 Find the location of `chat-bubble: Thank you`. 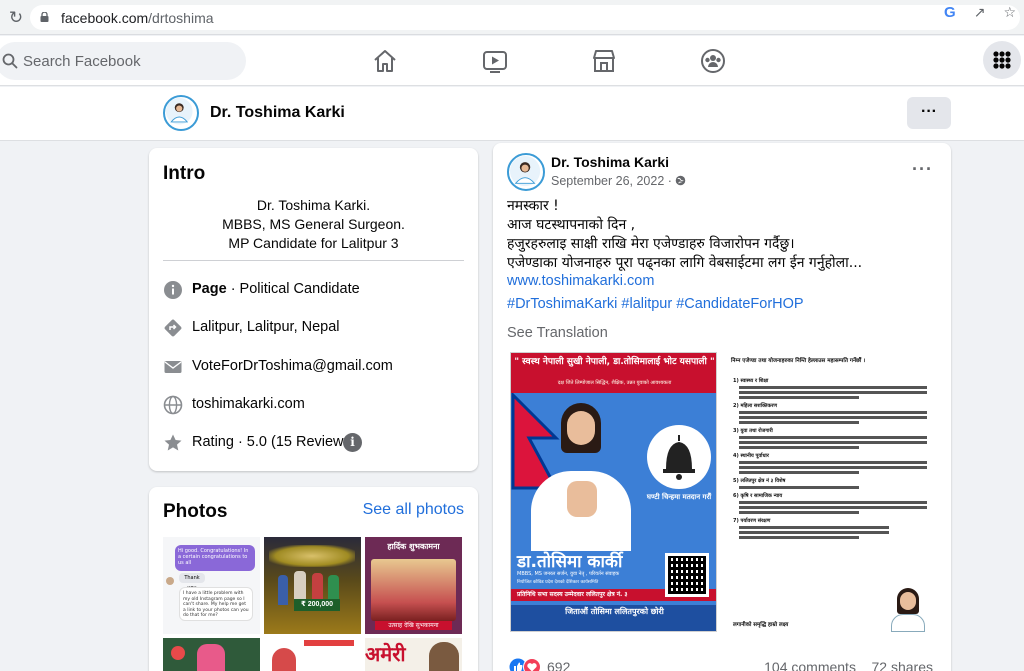

chat-bubble: Thank you is located at coordinates (192, 582).